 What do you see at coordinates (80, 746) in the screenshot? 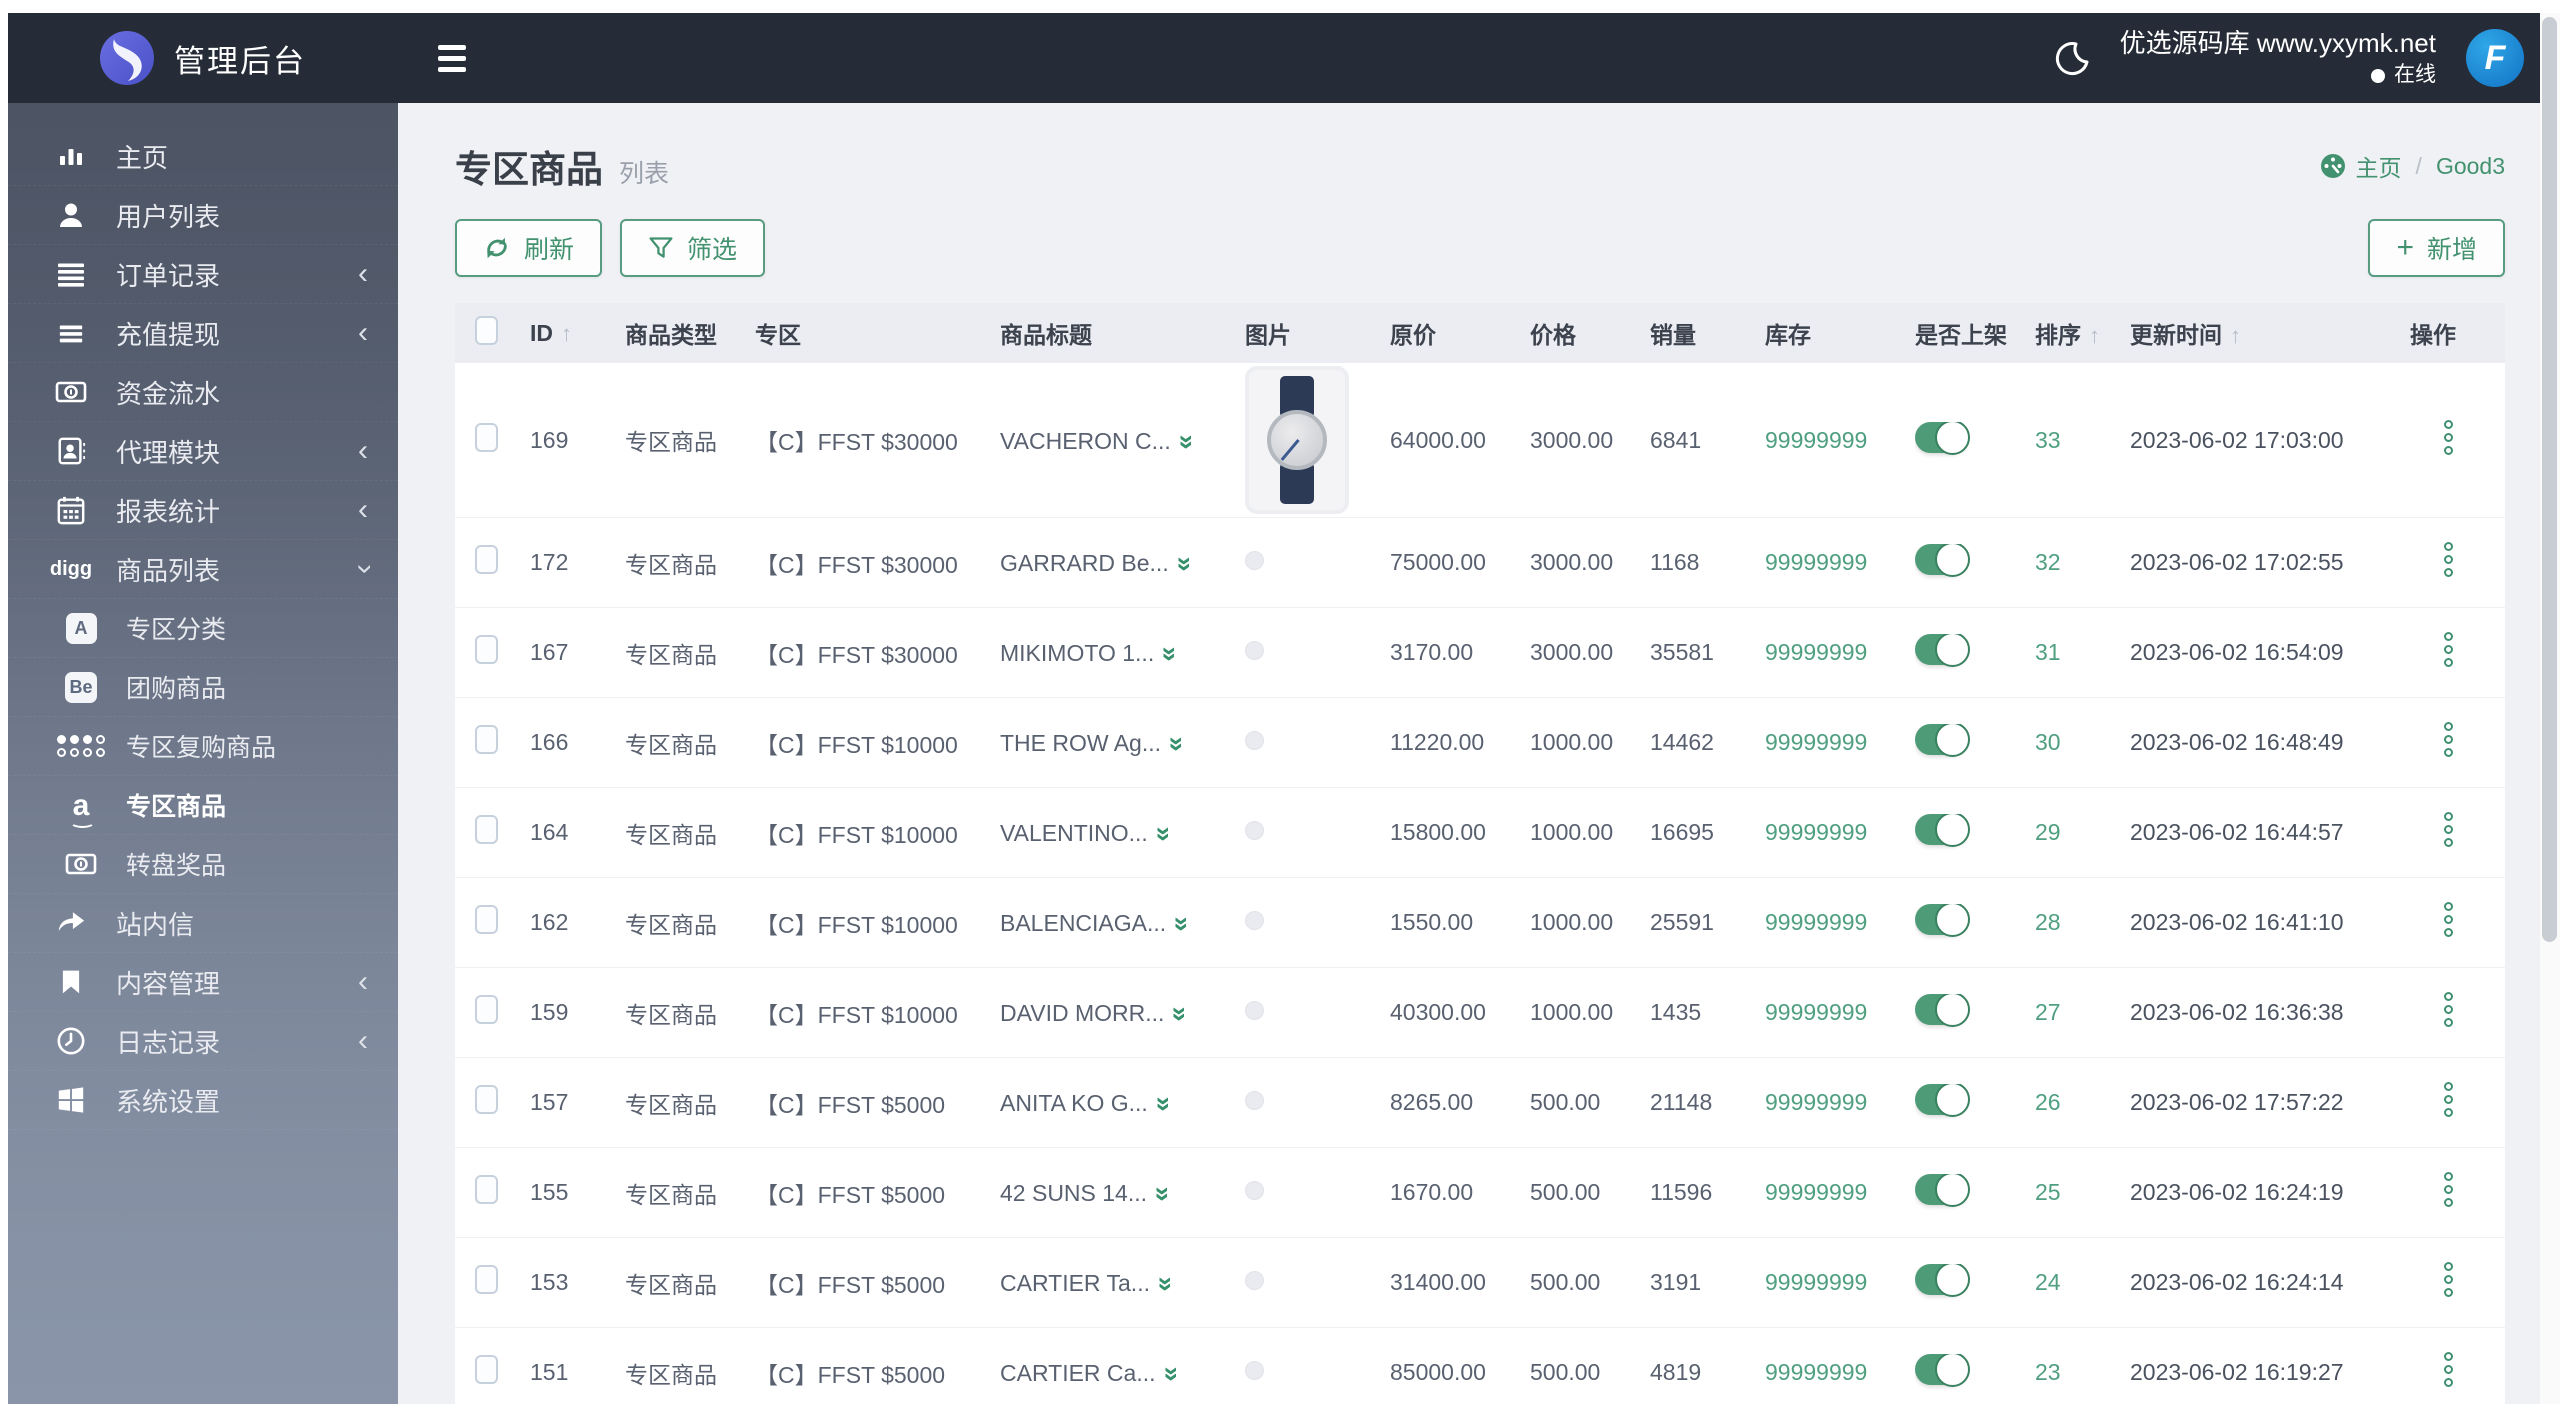
I see `dots-icon` at bounding box center [80, 746].